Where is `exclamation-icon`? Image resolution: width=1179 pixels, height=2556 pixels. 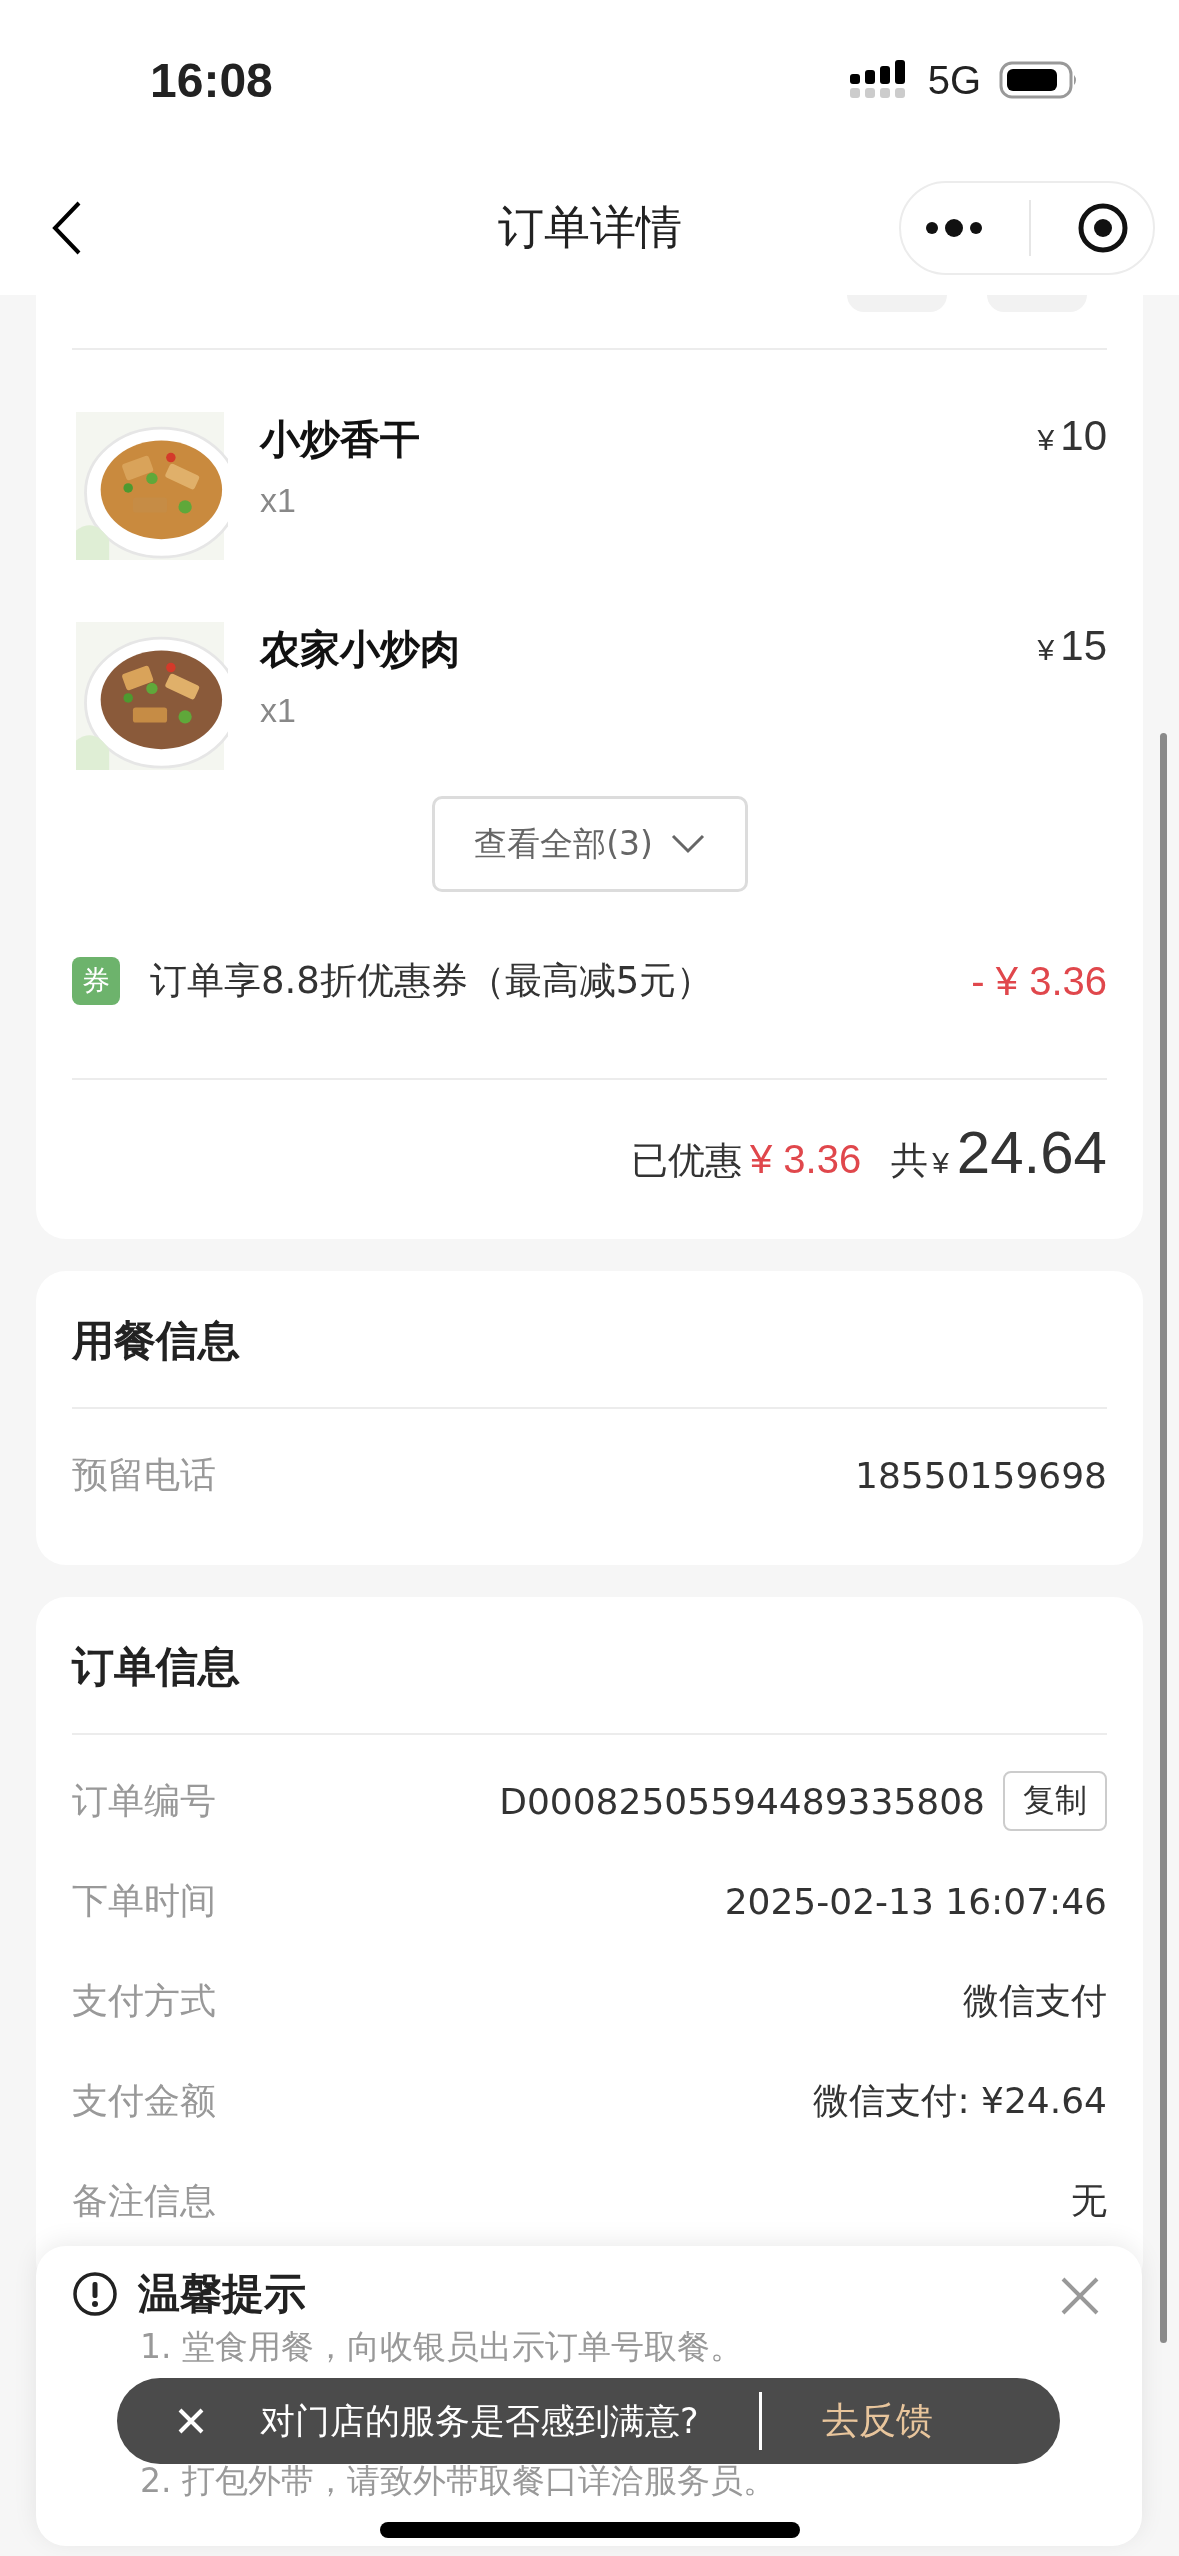
exclamation-icon is located at coordinates (95, 2294).